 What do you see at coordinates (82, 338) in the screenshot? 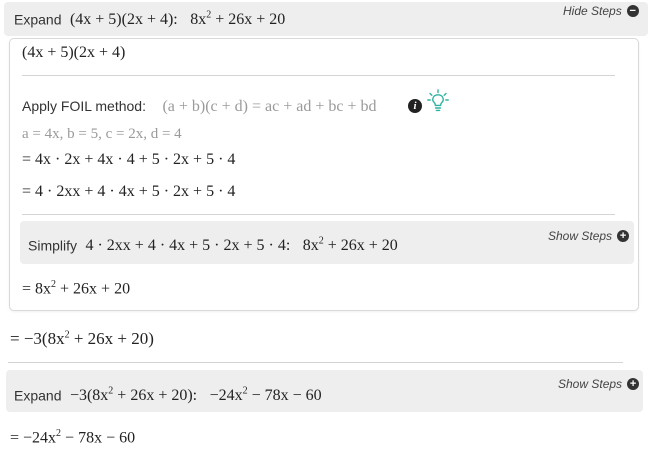
I see `factored-line: = −3(8x2 + 26x + 20)` at bounding box center [82, 338].